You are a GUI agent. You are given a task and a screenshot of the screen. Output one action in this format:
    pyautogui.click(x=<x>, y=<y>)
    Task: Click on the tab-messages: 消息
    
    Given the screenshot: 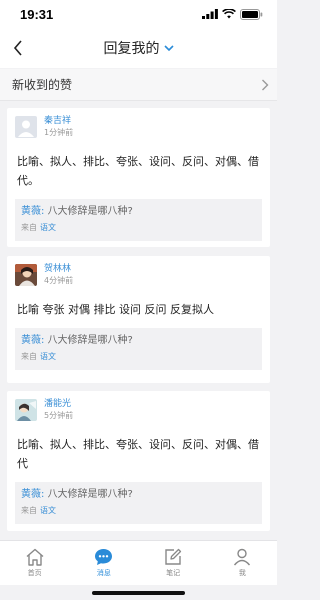 What is the action you would take?
    pyautogui.click(x=103, y=563)
    